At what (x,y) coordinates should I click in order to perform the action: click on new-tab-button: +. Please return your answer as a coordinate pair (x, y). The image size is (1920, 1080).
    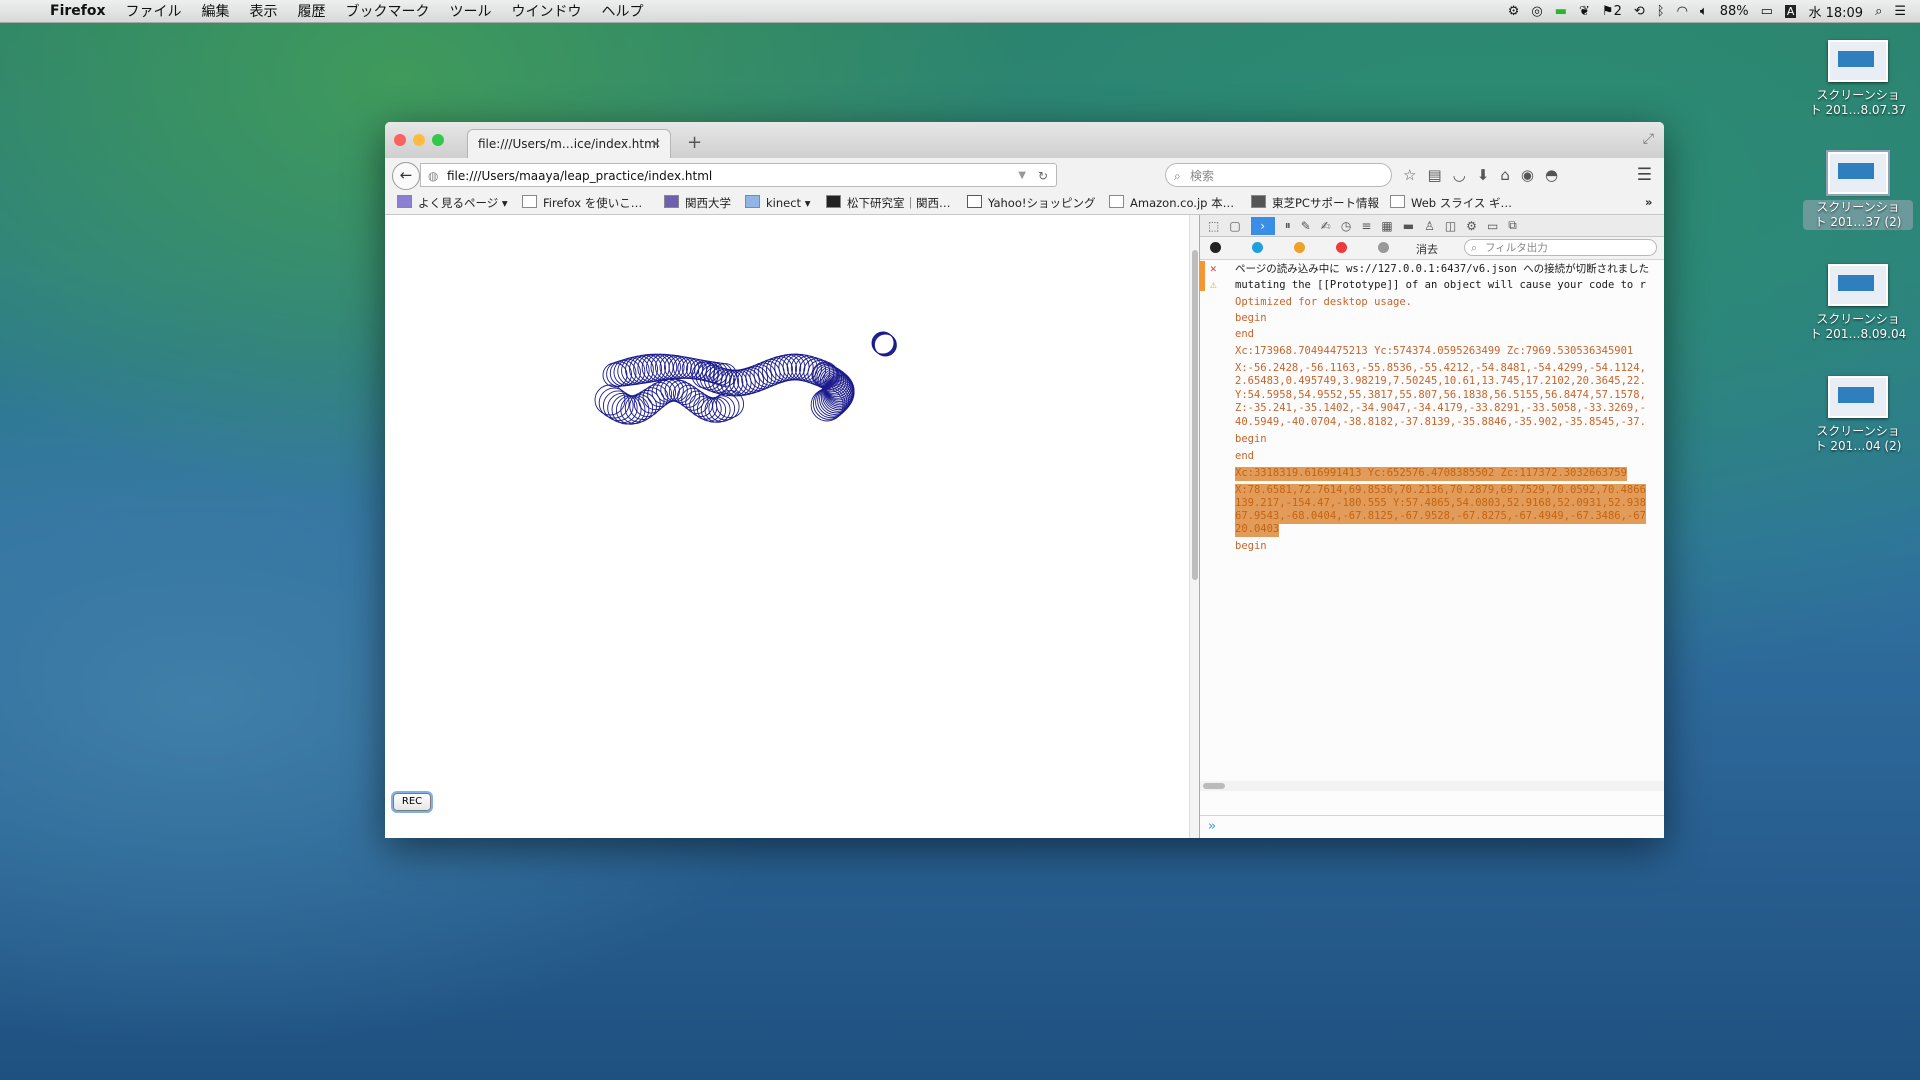
    Looking at the image, I should click on (694, 142).